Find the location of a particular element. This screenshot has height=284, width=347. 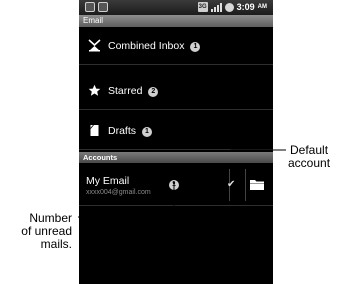

notification-icon is located at coordinates (103, 7).